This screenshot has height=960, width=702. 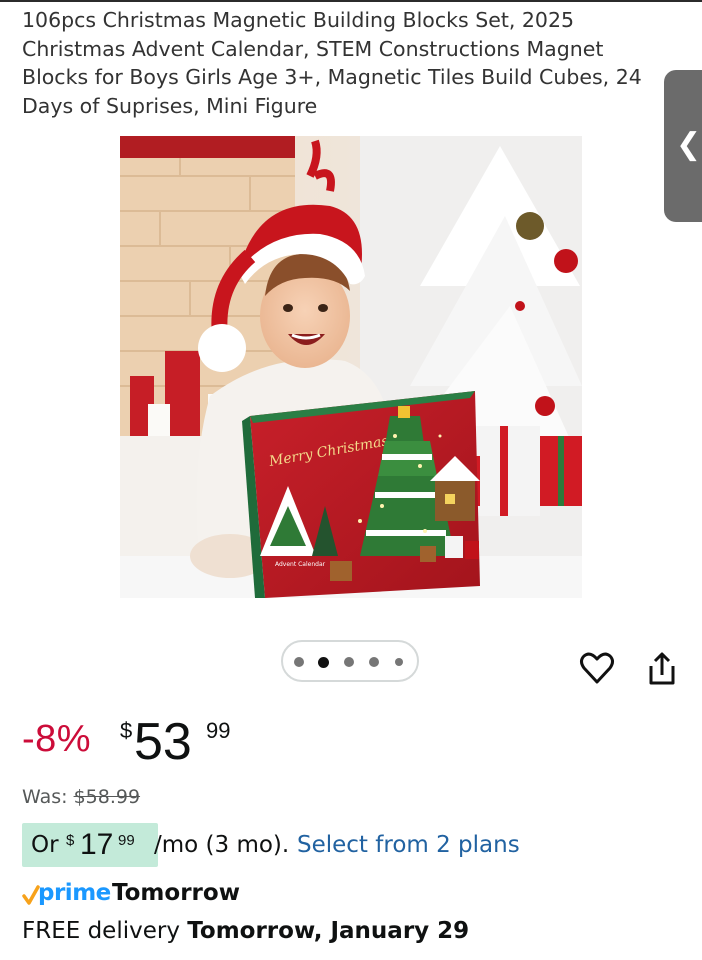 I want to click on side-panel-handle: ❮, so click(x=683, y=146).